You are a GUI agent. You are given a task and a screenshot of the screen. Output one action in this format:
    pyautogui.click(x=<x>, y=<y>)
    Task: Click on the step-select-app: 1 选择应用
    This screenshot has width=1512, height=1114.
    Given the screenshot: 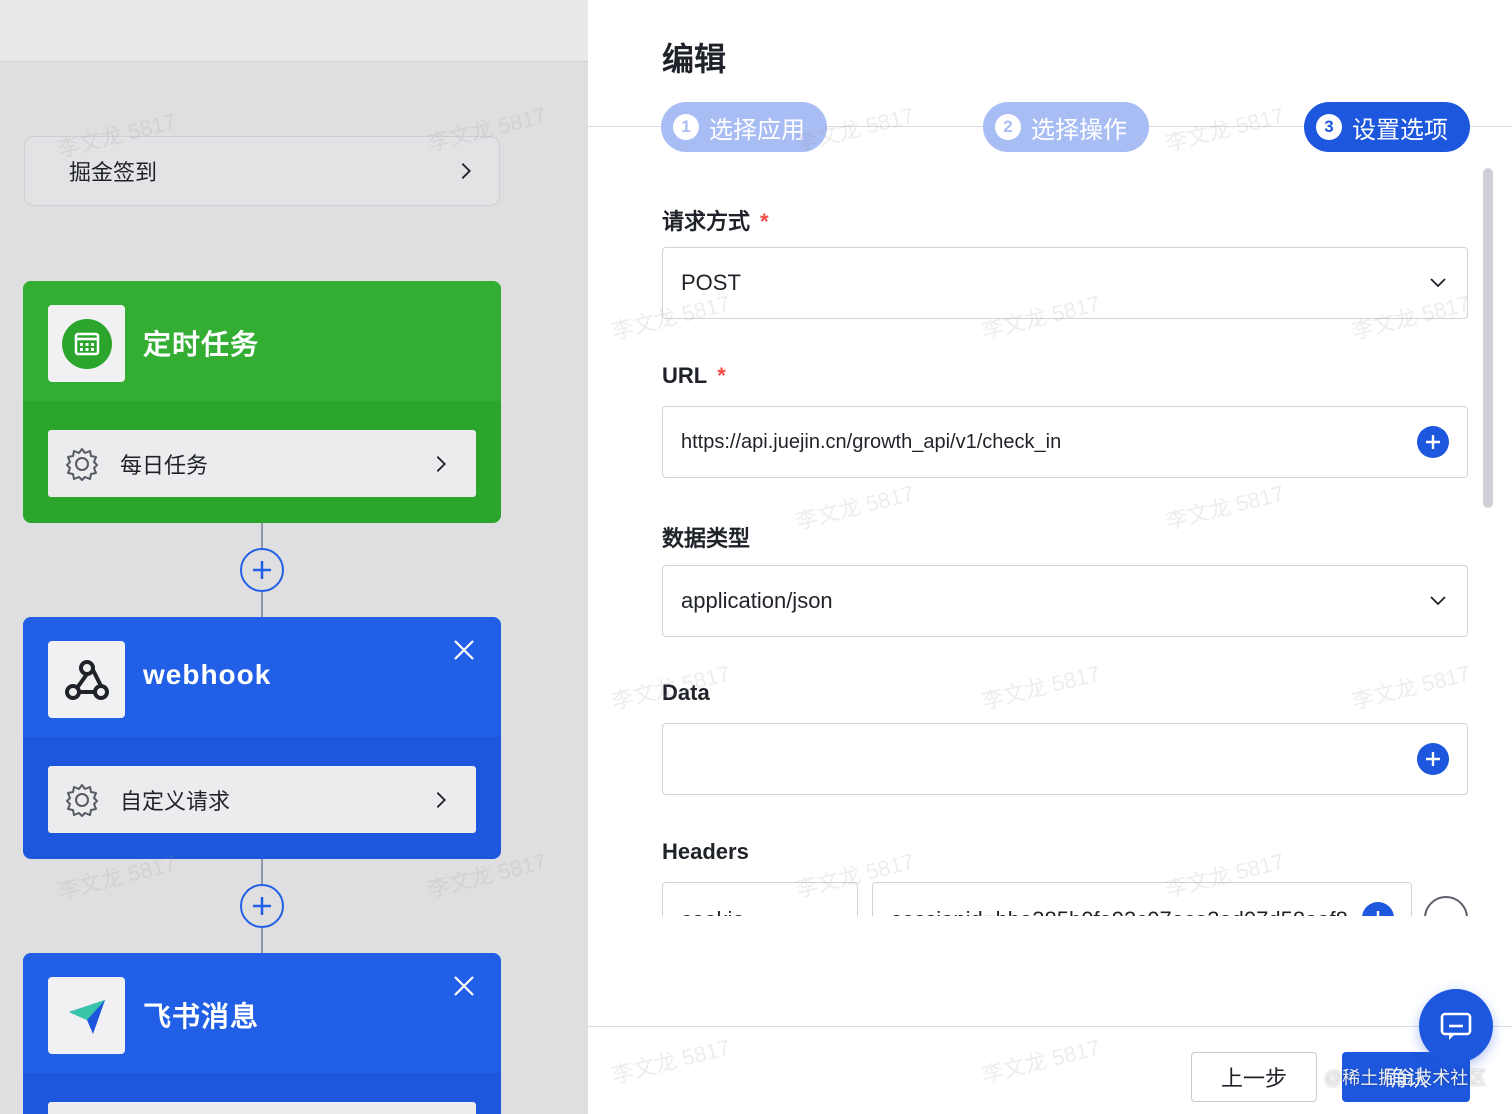 What is the action you would take?
    pyautogui.click(x=744, y=127)
    